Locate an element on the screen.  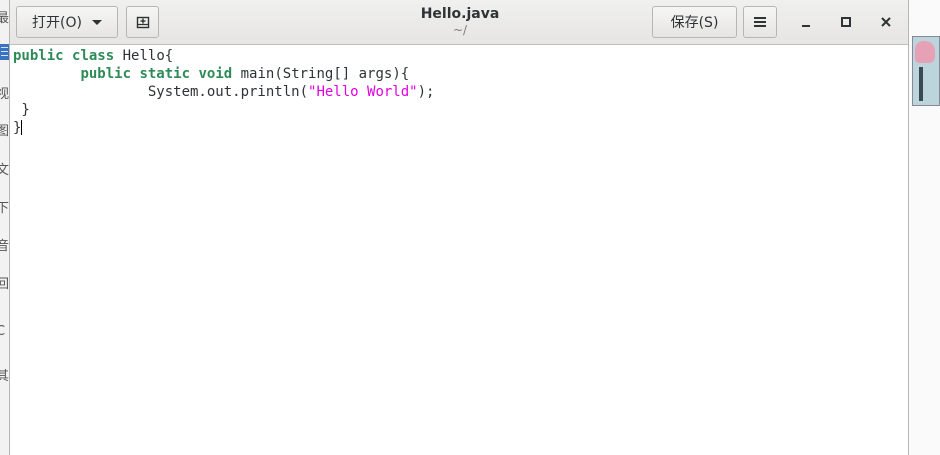
background-text: 文 is located at coordinates (5, 170).